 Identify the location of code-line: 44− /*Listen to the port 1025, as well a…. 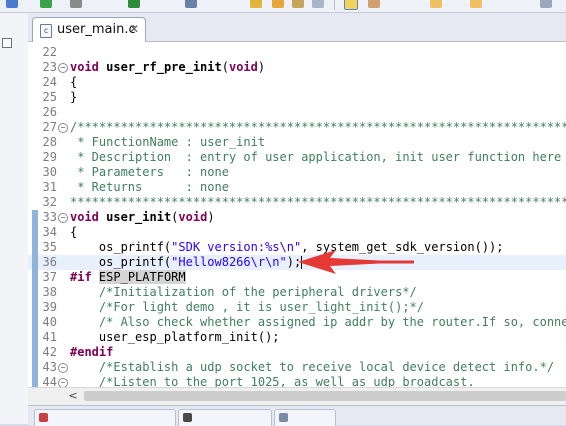
(297, 381).